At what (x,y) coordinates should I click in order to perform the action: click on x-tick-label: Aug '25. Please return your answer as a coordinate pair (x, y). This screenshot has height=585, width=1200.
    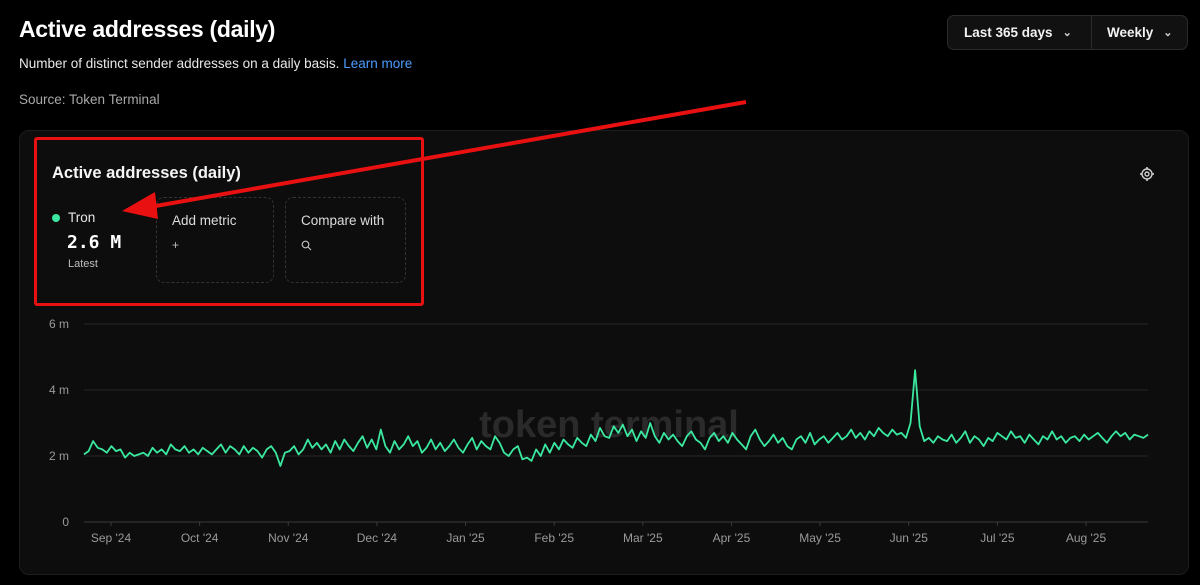
    Looking at the image, I should click on (1086, 538).